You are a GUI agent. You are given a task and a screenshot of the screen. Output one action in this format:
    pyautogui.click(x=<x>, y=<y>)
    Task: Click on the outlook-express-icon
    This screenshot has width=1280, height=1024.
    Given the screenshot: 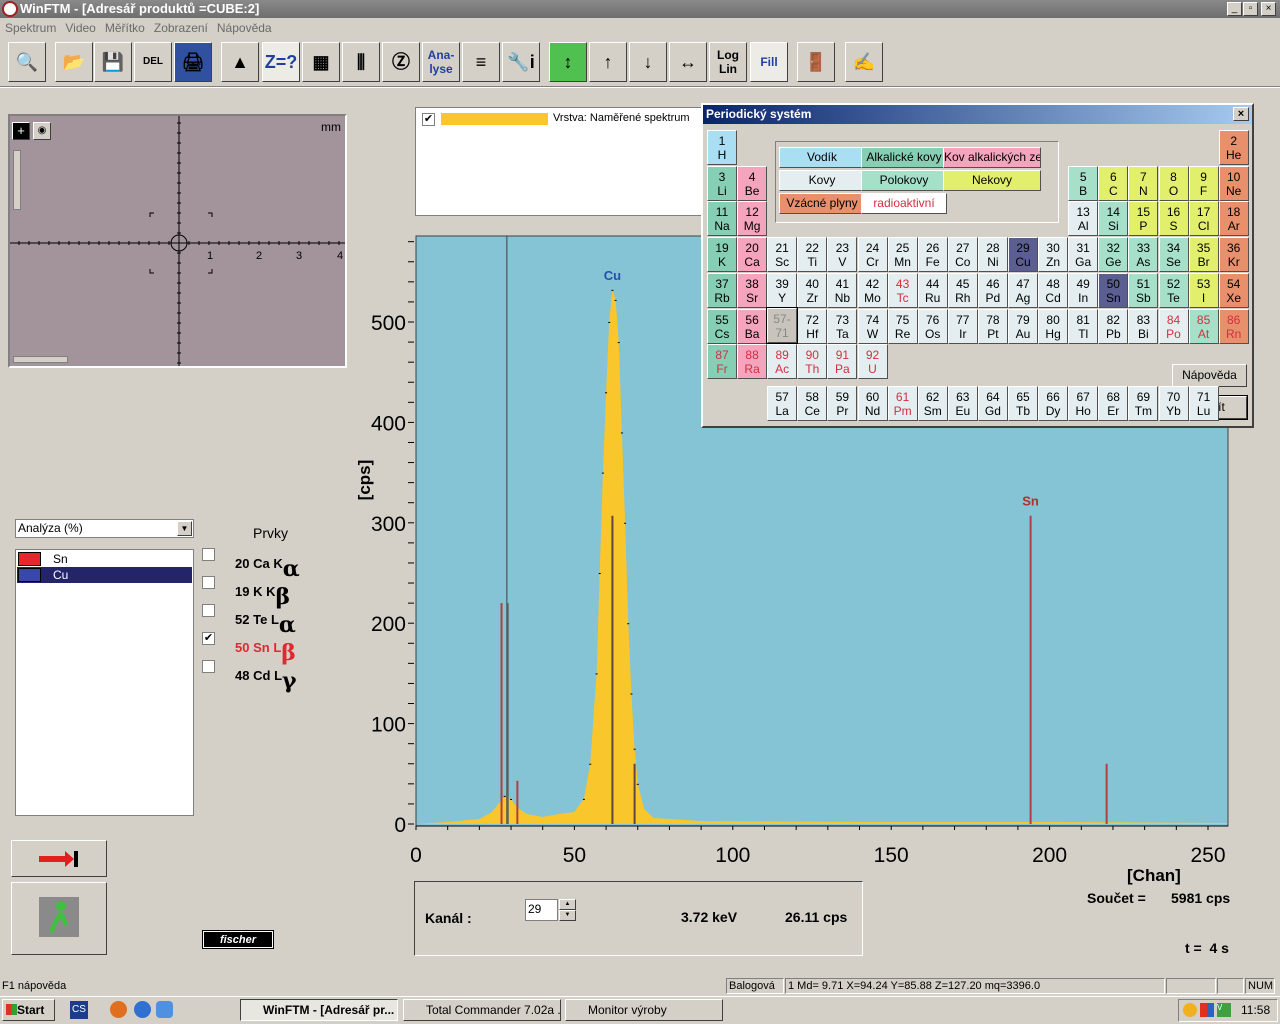 What is the action you would take?
    pyautogui.click(x=164, y=1009)
    